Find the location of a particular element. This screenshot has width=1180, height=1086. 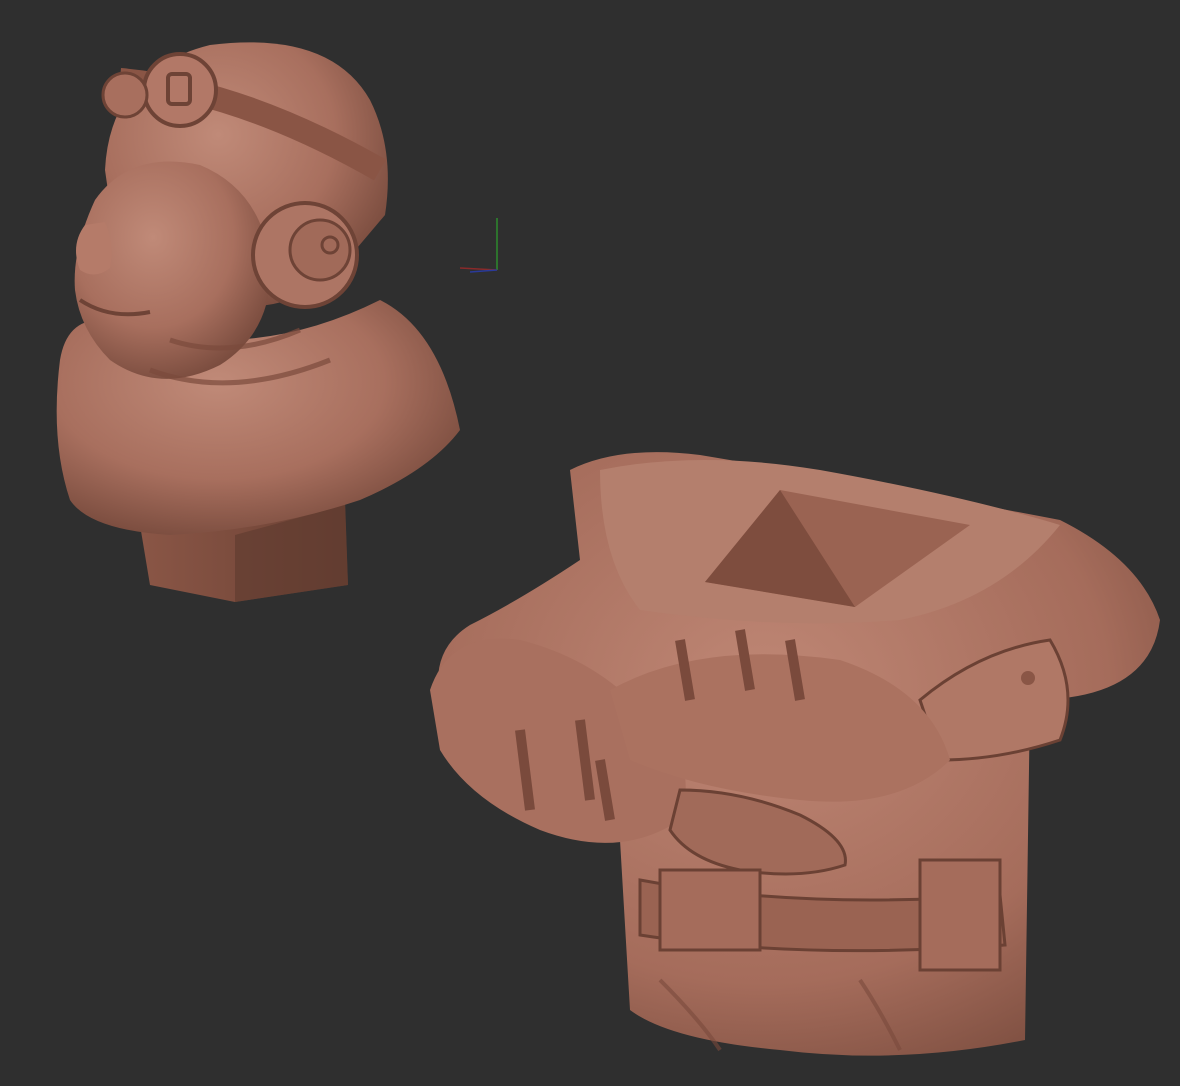

gizmo-z-axis is located at coordinates (483, 271).